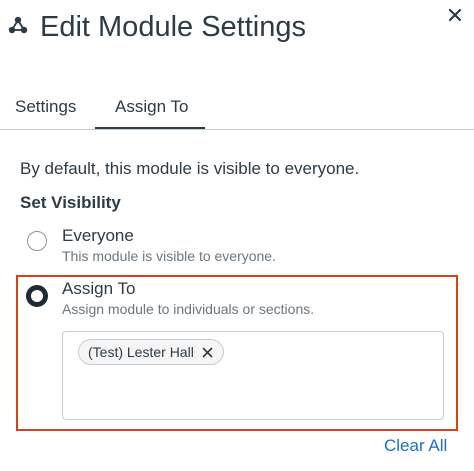  I want to click on dialog-title: Edit Module Settings, so click(173, 27).